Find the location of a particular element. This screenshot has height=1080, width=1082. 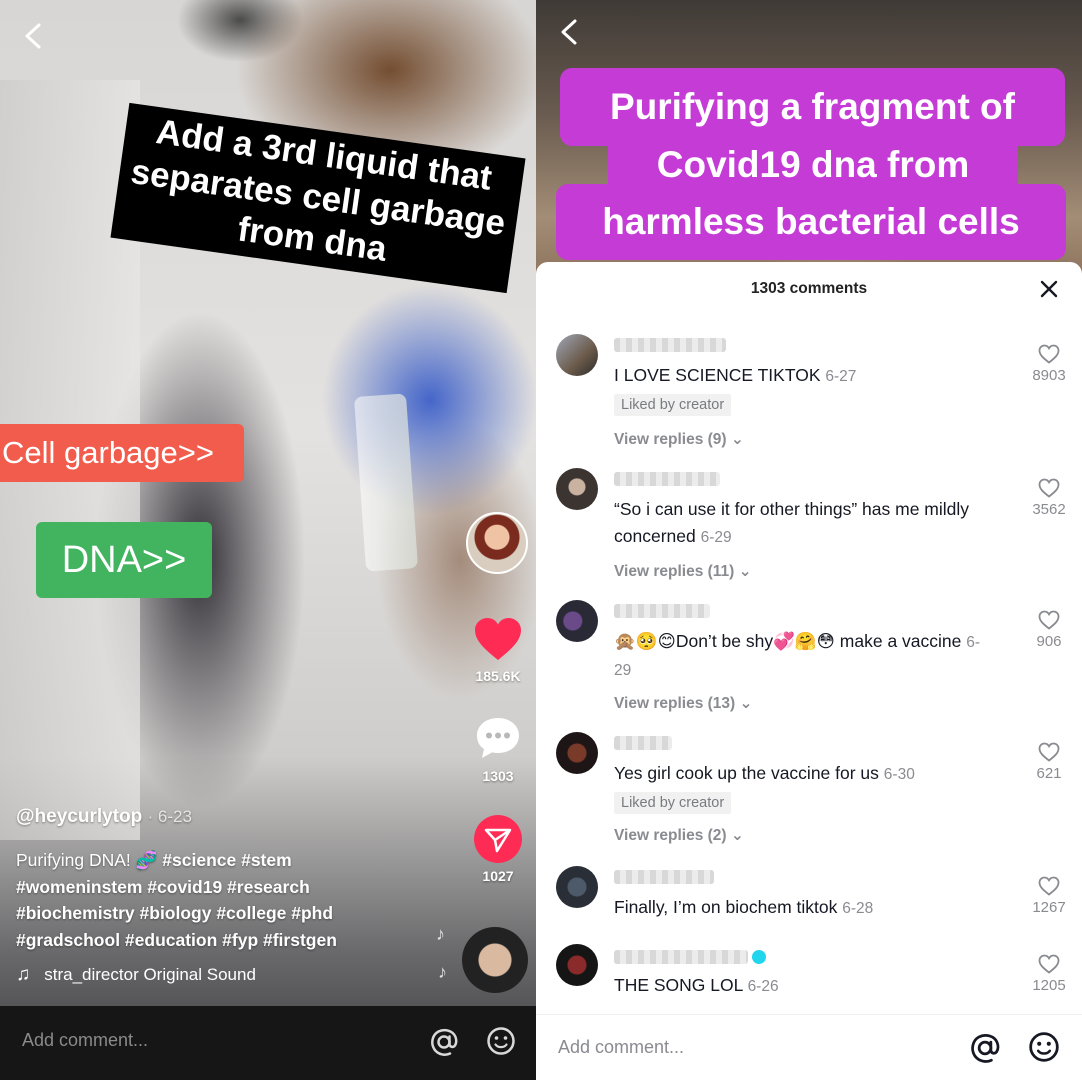

post-author: @heycurlytop · 6-23 is located at coordinates (104, 817).